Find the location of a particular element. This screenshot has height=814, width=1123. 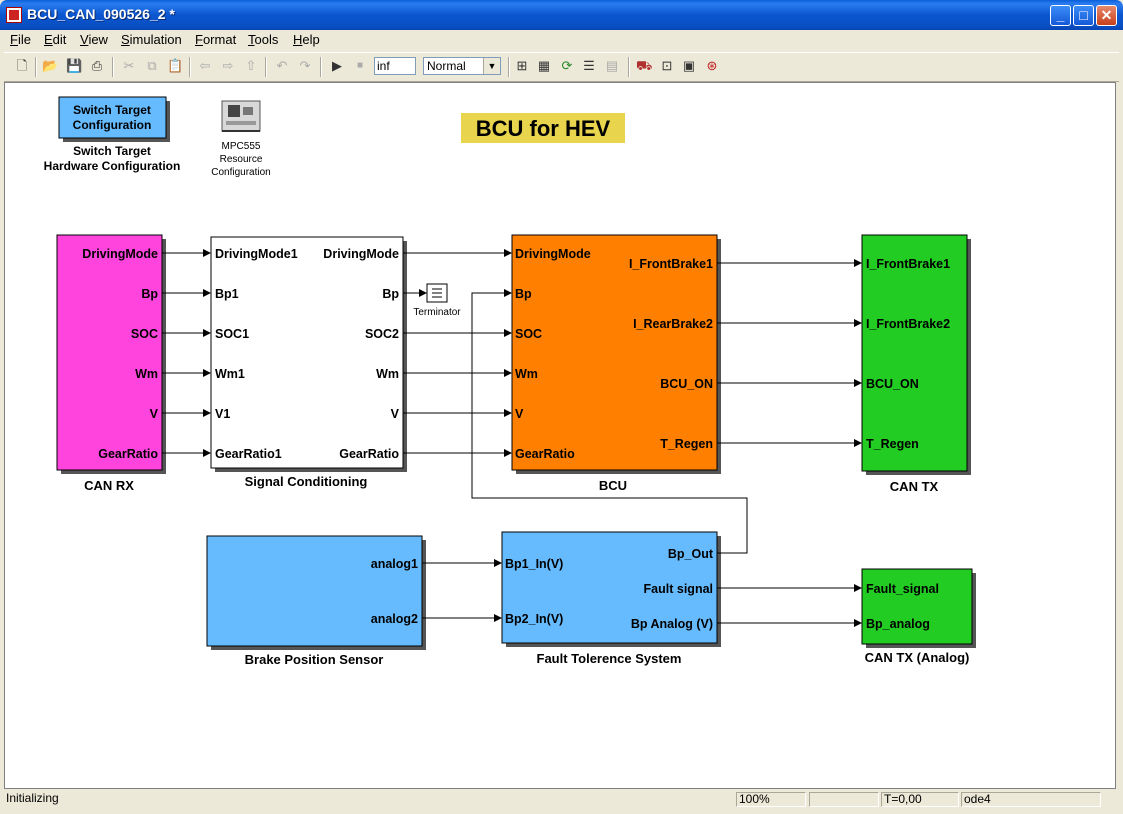

can-tx-label: CAN TX is located at coordinates (914, 486).